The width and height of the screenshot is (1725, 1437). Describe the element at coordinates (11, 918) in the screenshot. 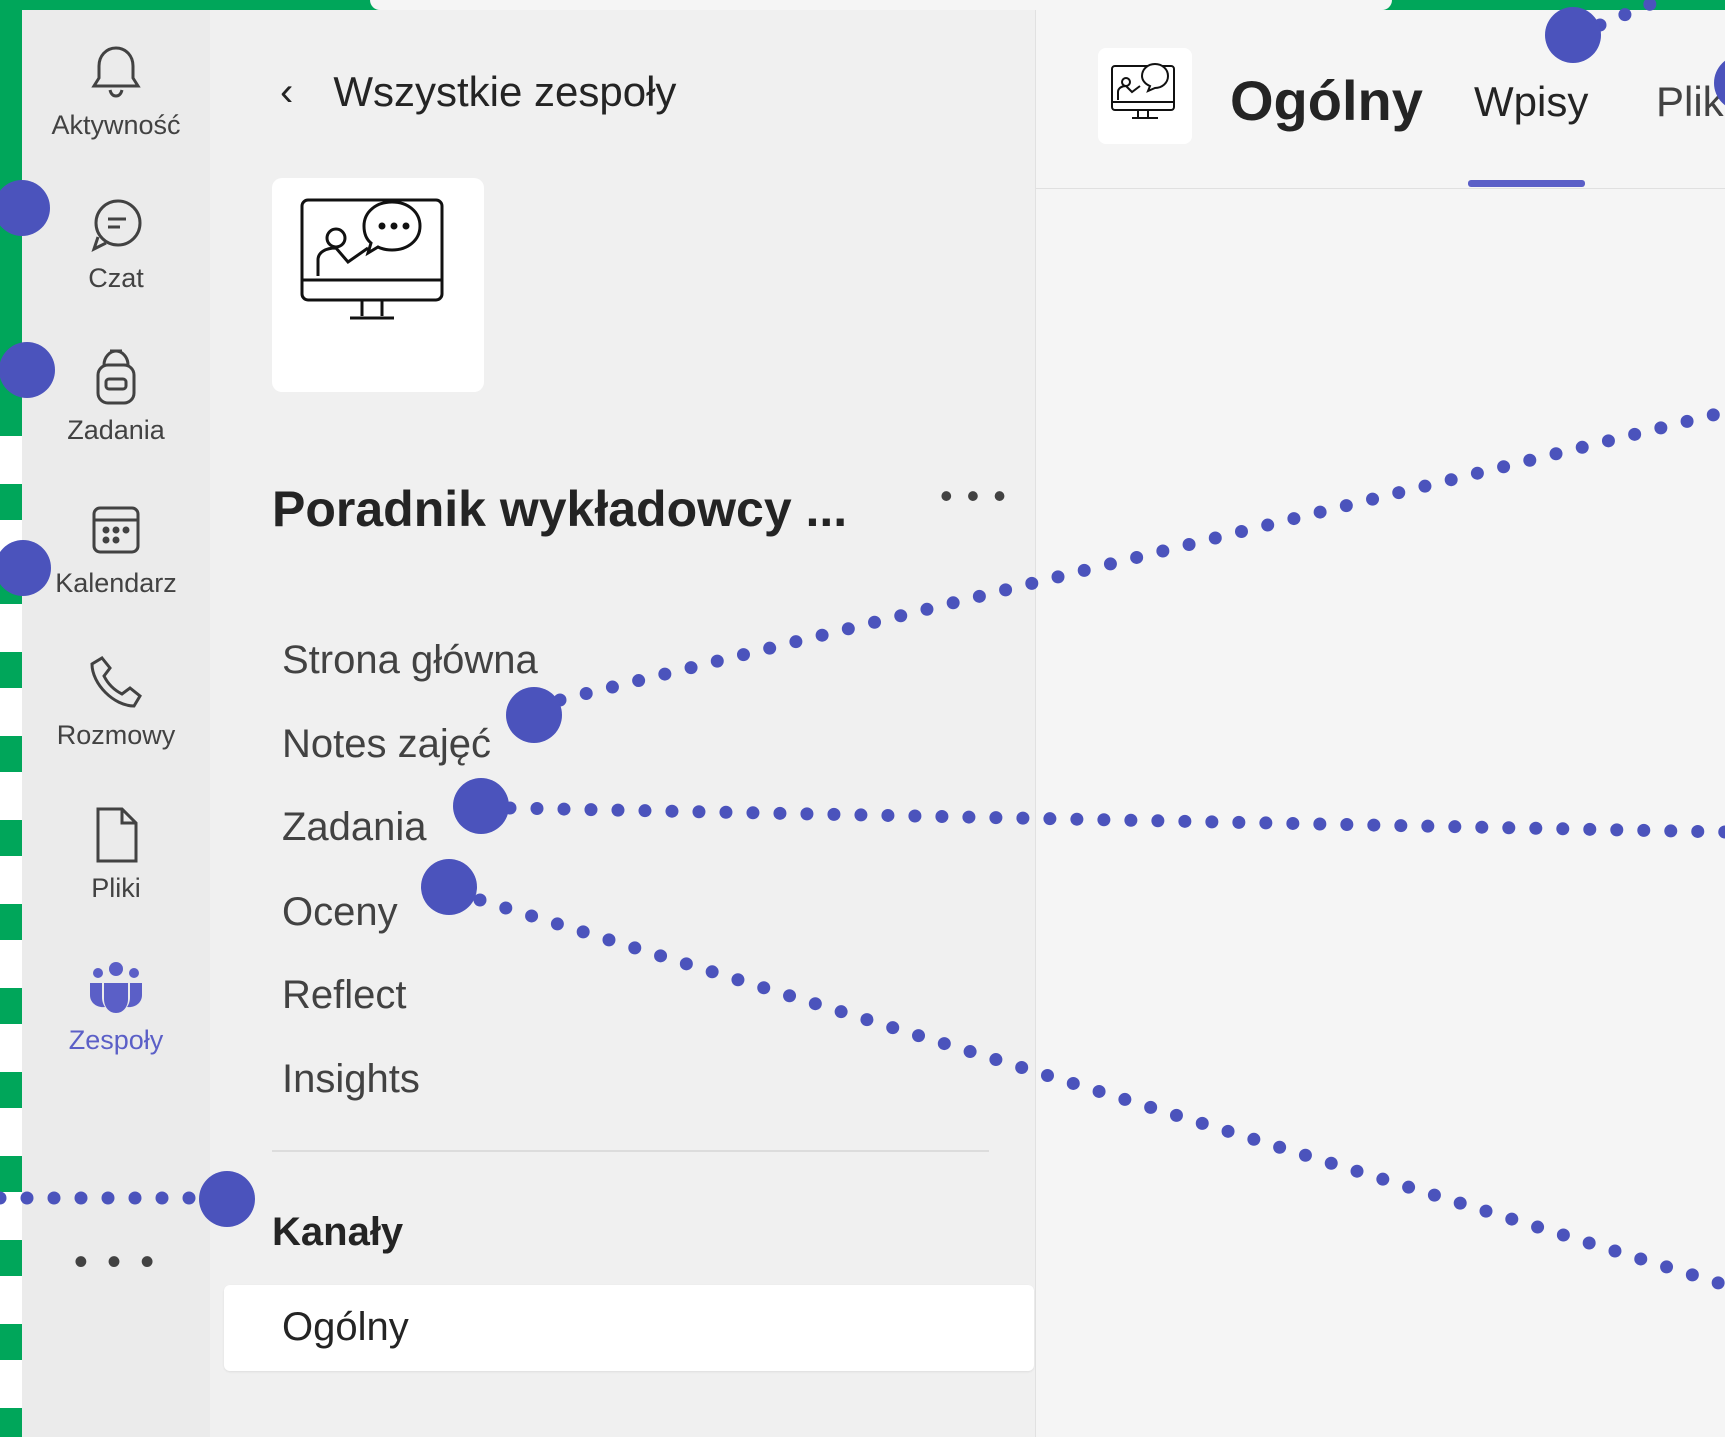

I see `frame-stripes` at that location.